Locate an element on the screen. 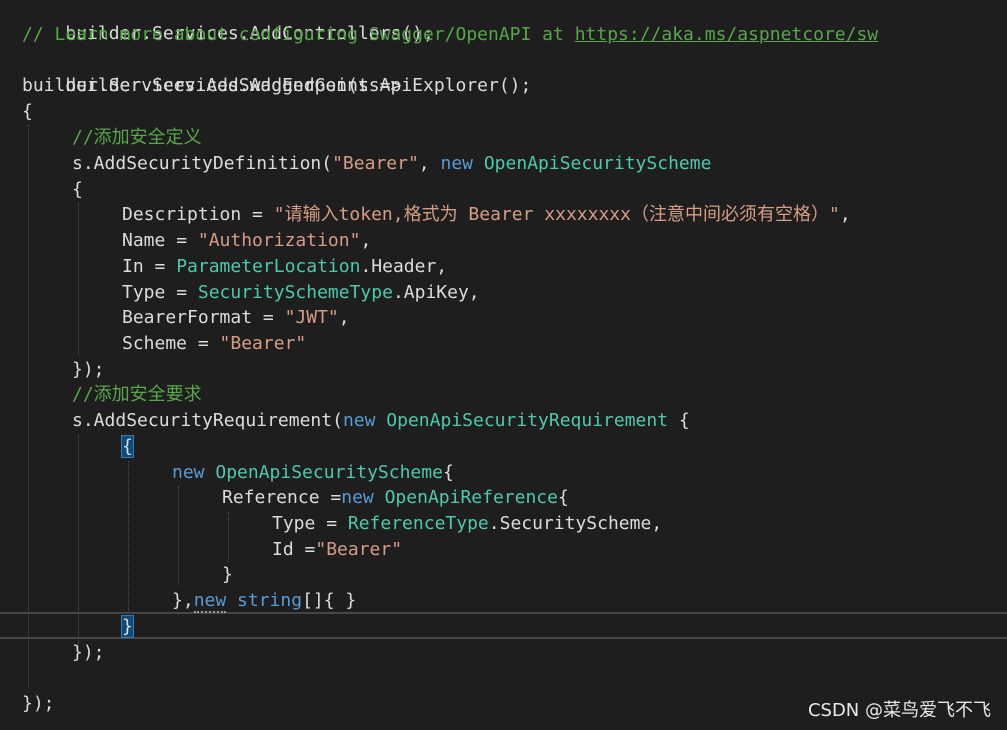 The height and width of the screenshot is (730, 1007). code-line-14: Scheme = "Bearer" is located at coordinates (214, 343).